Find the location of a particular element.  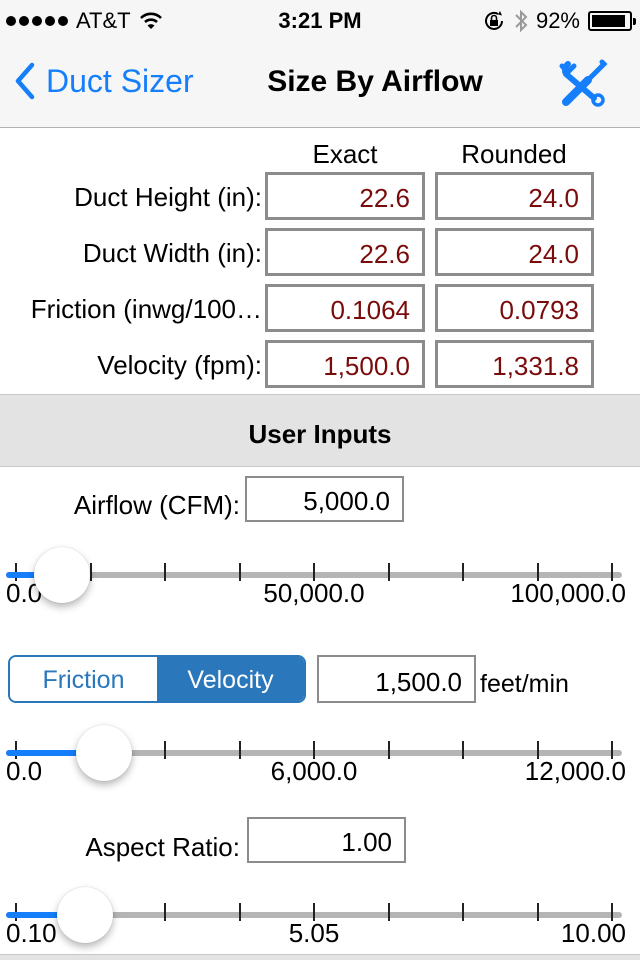

rounded-value-field: 1,331.8 is located at coordinates (514, 364).